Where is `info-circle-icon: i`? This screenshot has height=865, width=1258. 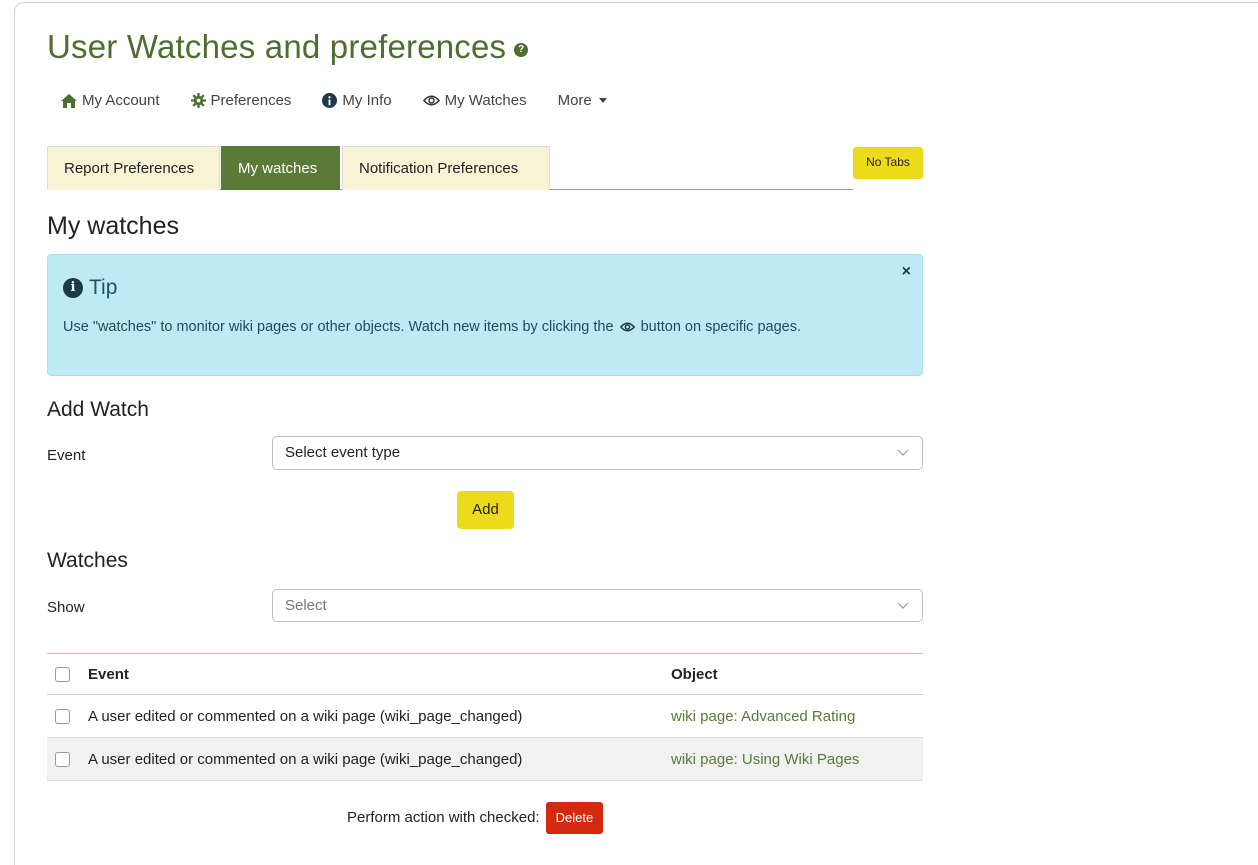
info-circle-icon: i is located at coordinates (73, 288).